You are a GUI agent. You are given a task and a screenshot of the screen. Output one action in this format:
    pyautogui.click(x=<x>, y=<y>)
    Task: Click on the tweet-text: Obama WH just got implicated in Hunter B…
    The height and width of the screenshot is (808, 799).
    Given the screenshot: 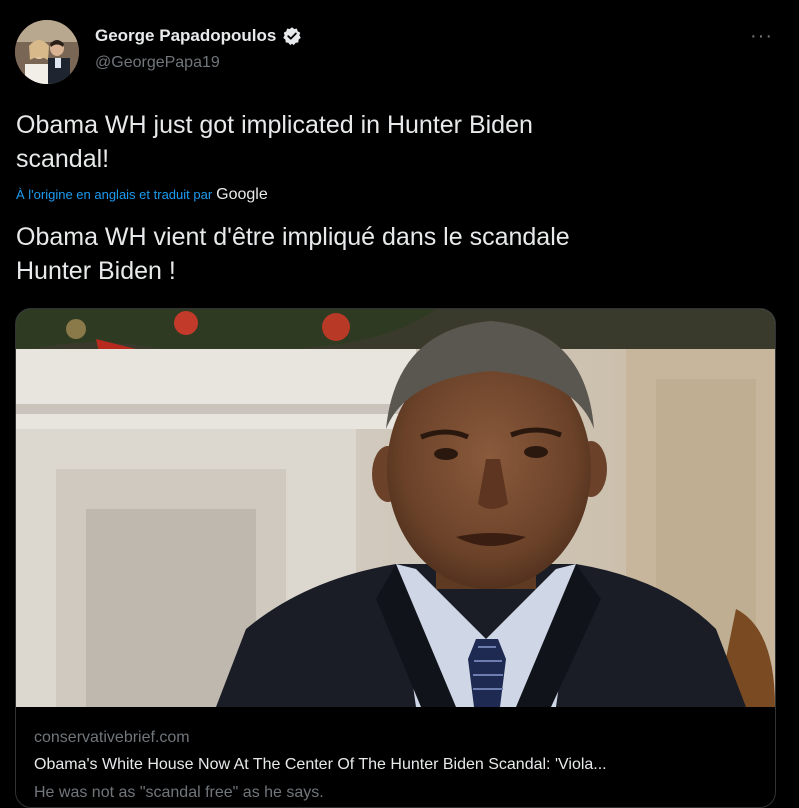 What is the action you would take?
    pyautogui.click(x=386, y=142)
    